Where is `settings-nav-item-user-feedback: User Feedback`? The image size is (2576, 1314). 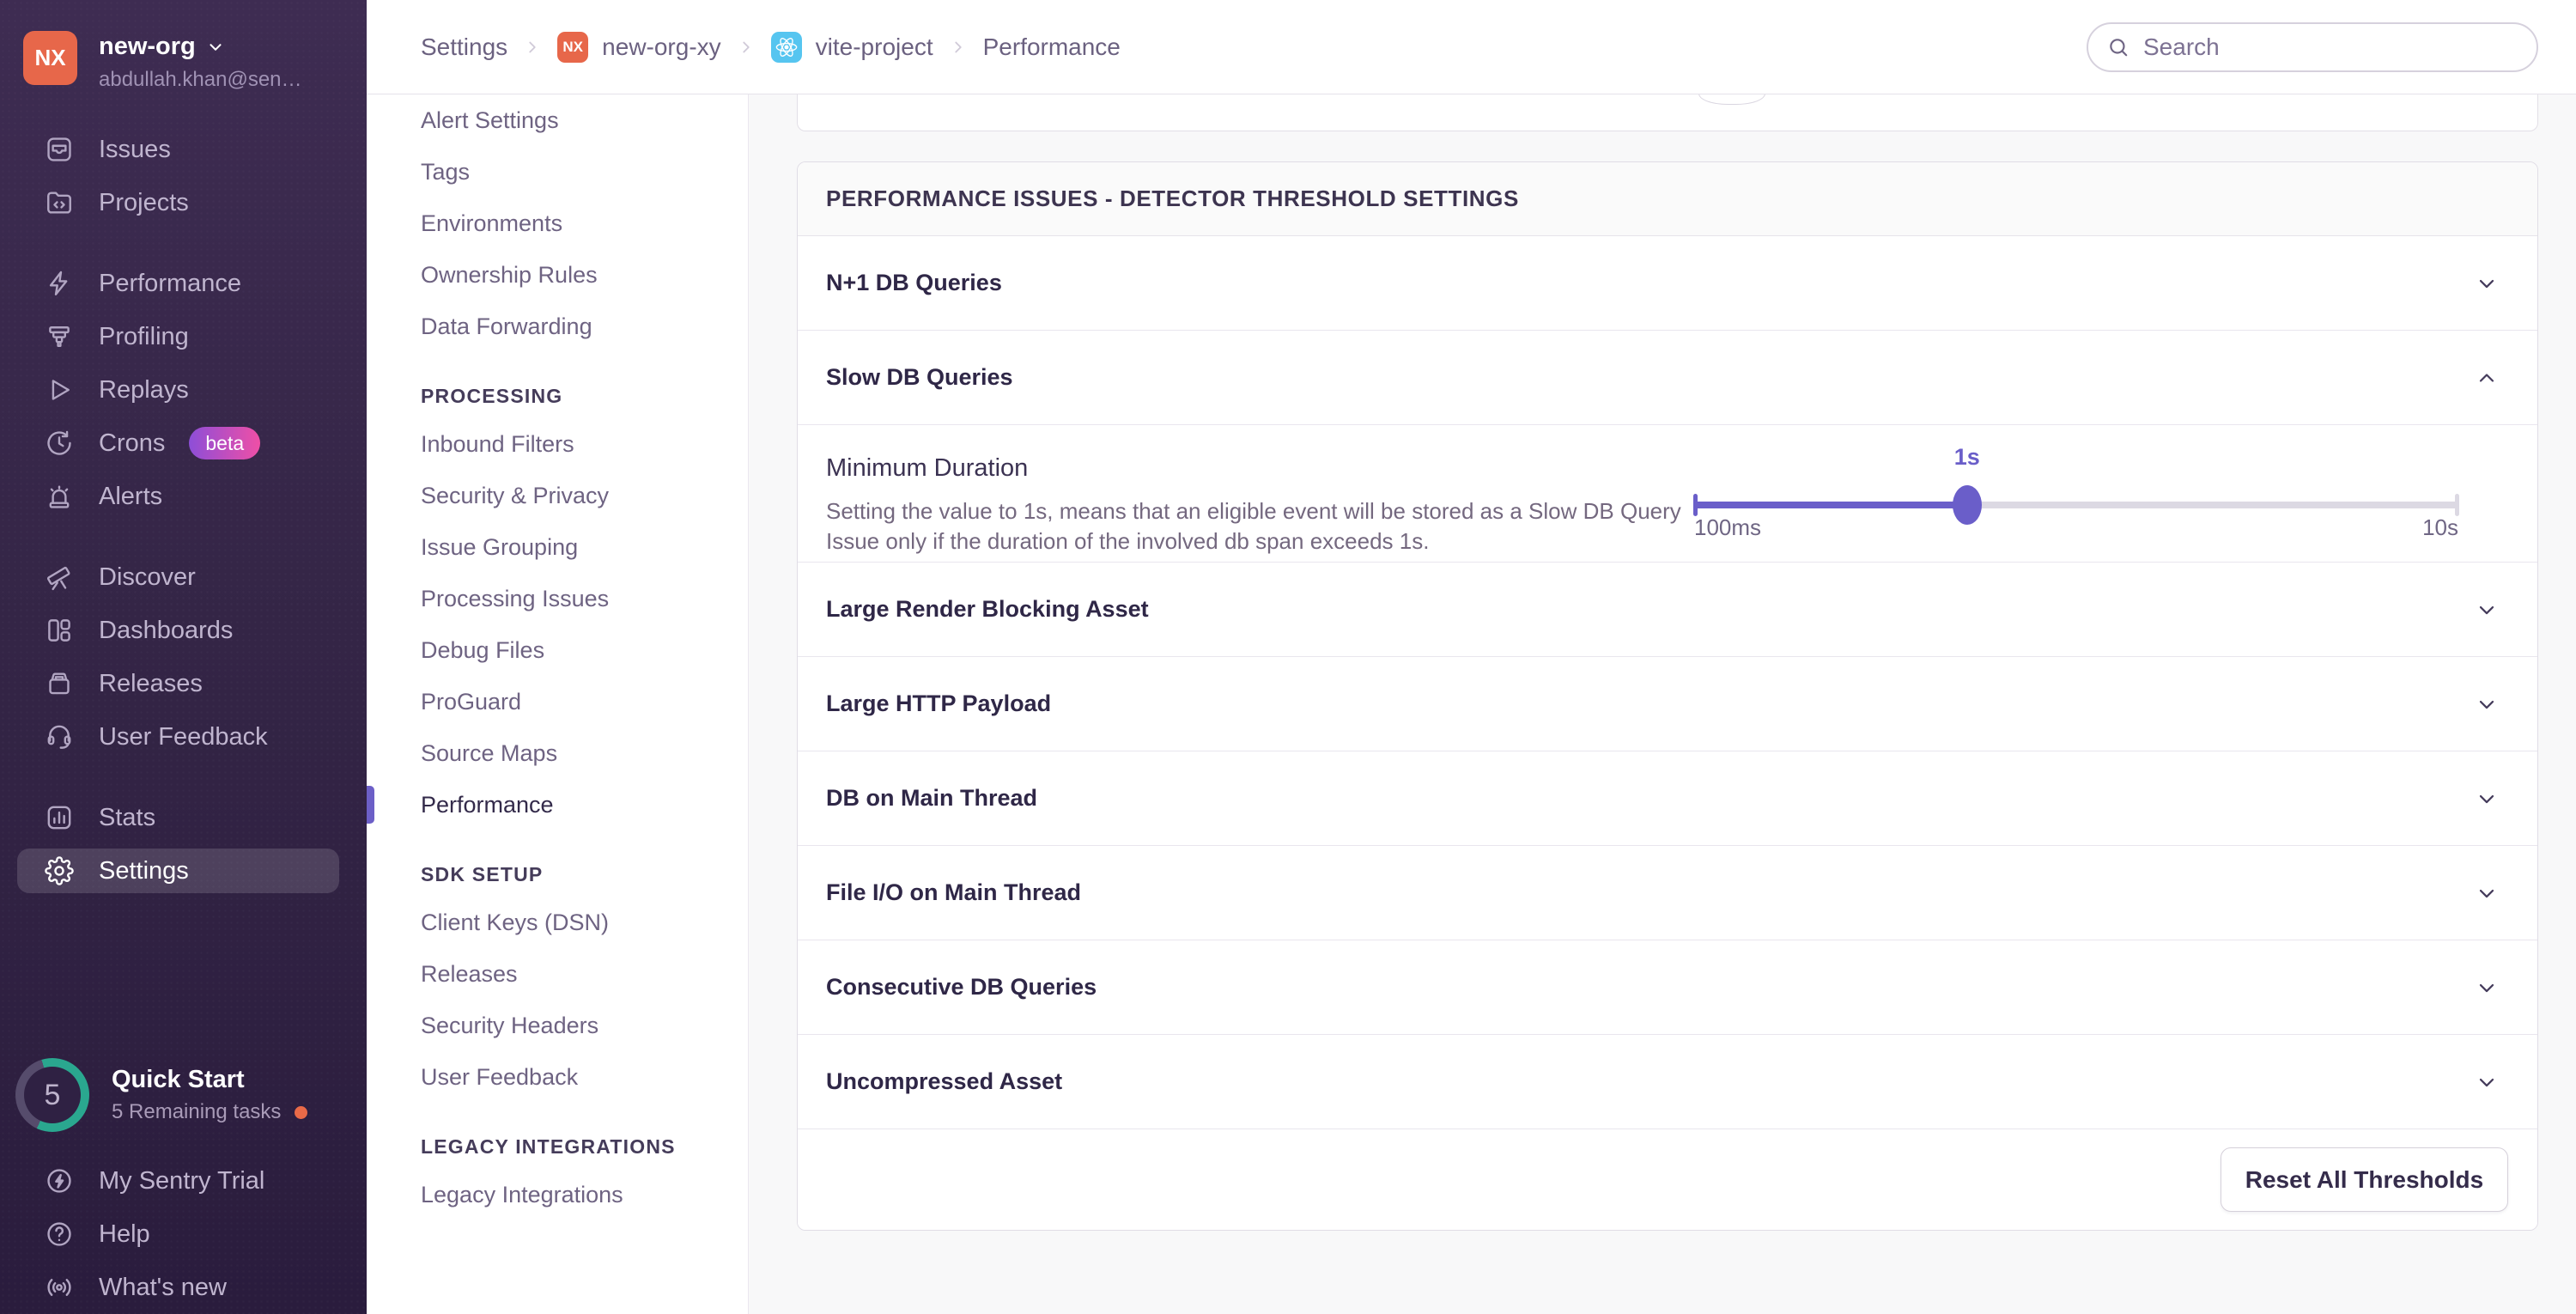 settings-nav-item-user-feedback: User Feedback is located at coordinates (557, 1077).